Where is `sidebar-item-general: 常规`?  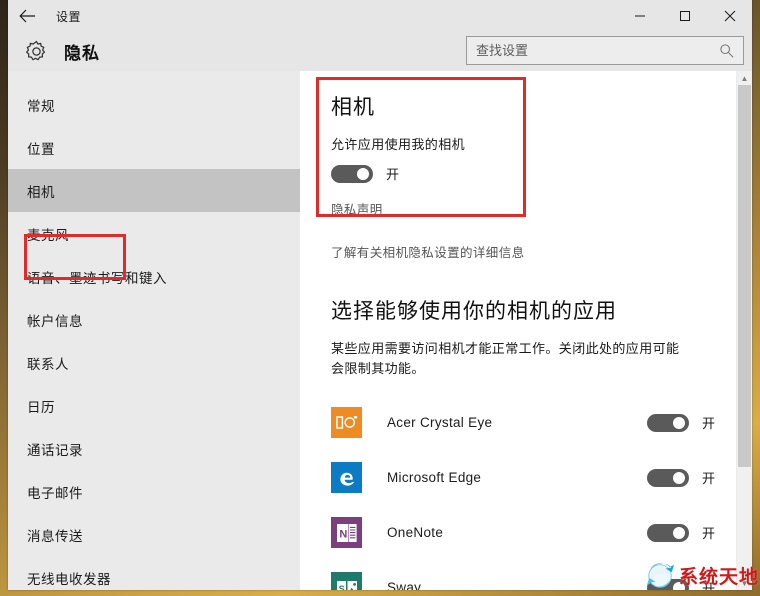 sidebar-item-general: 常规 is located at coordinates (154, 104).